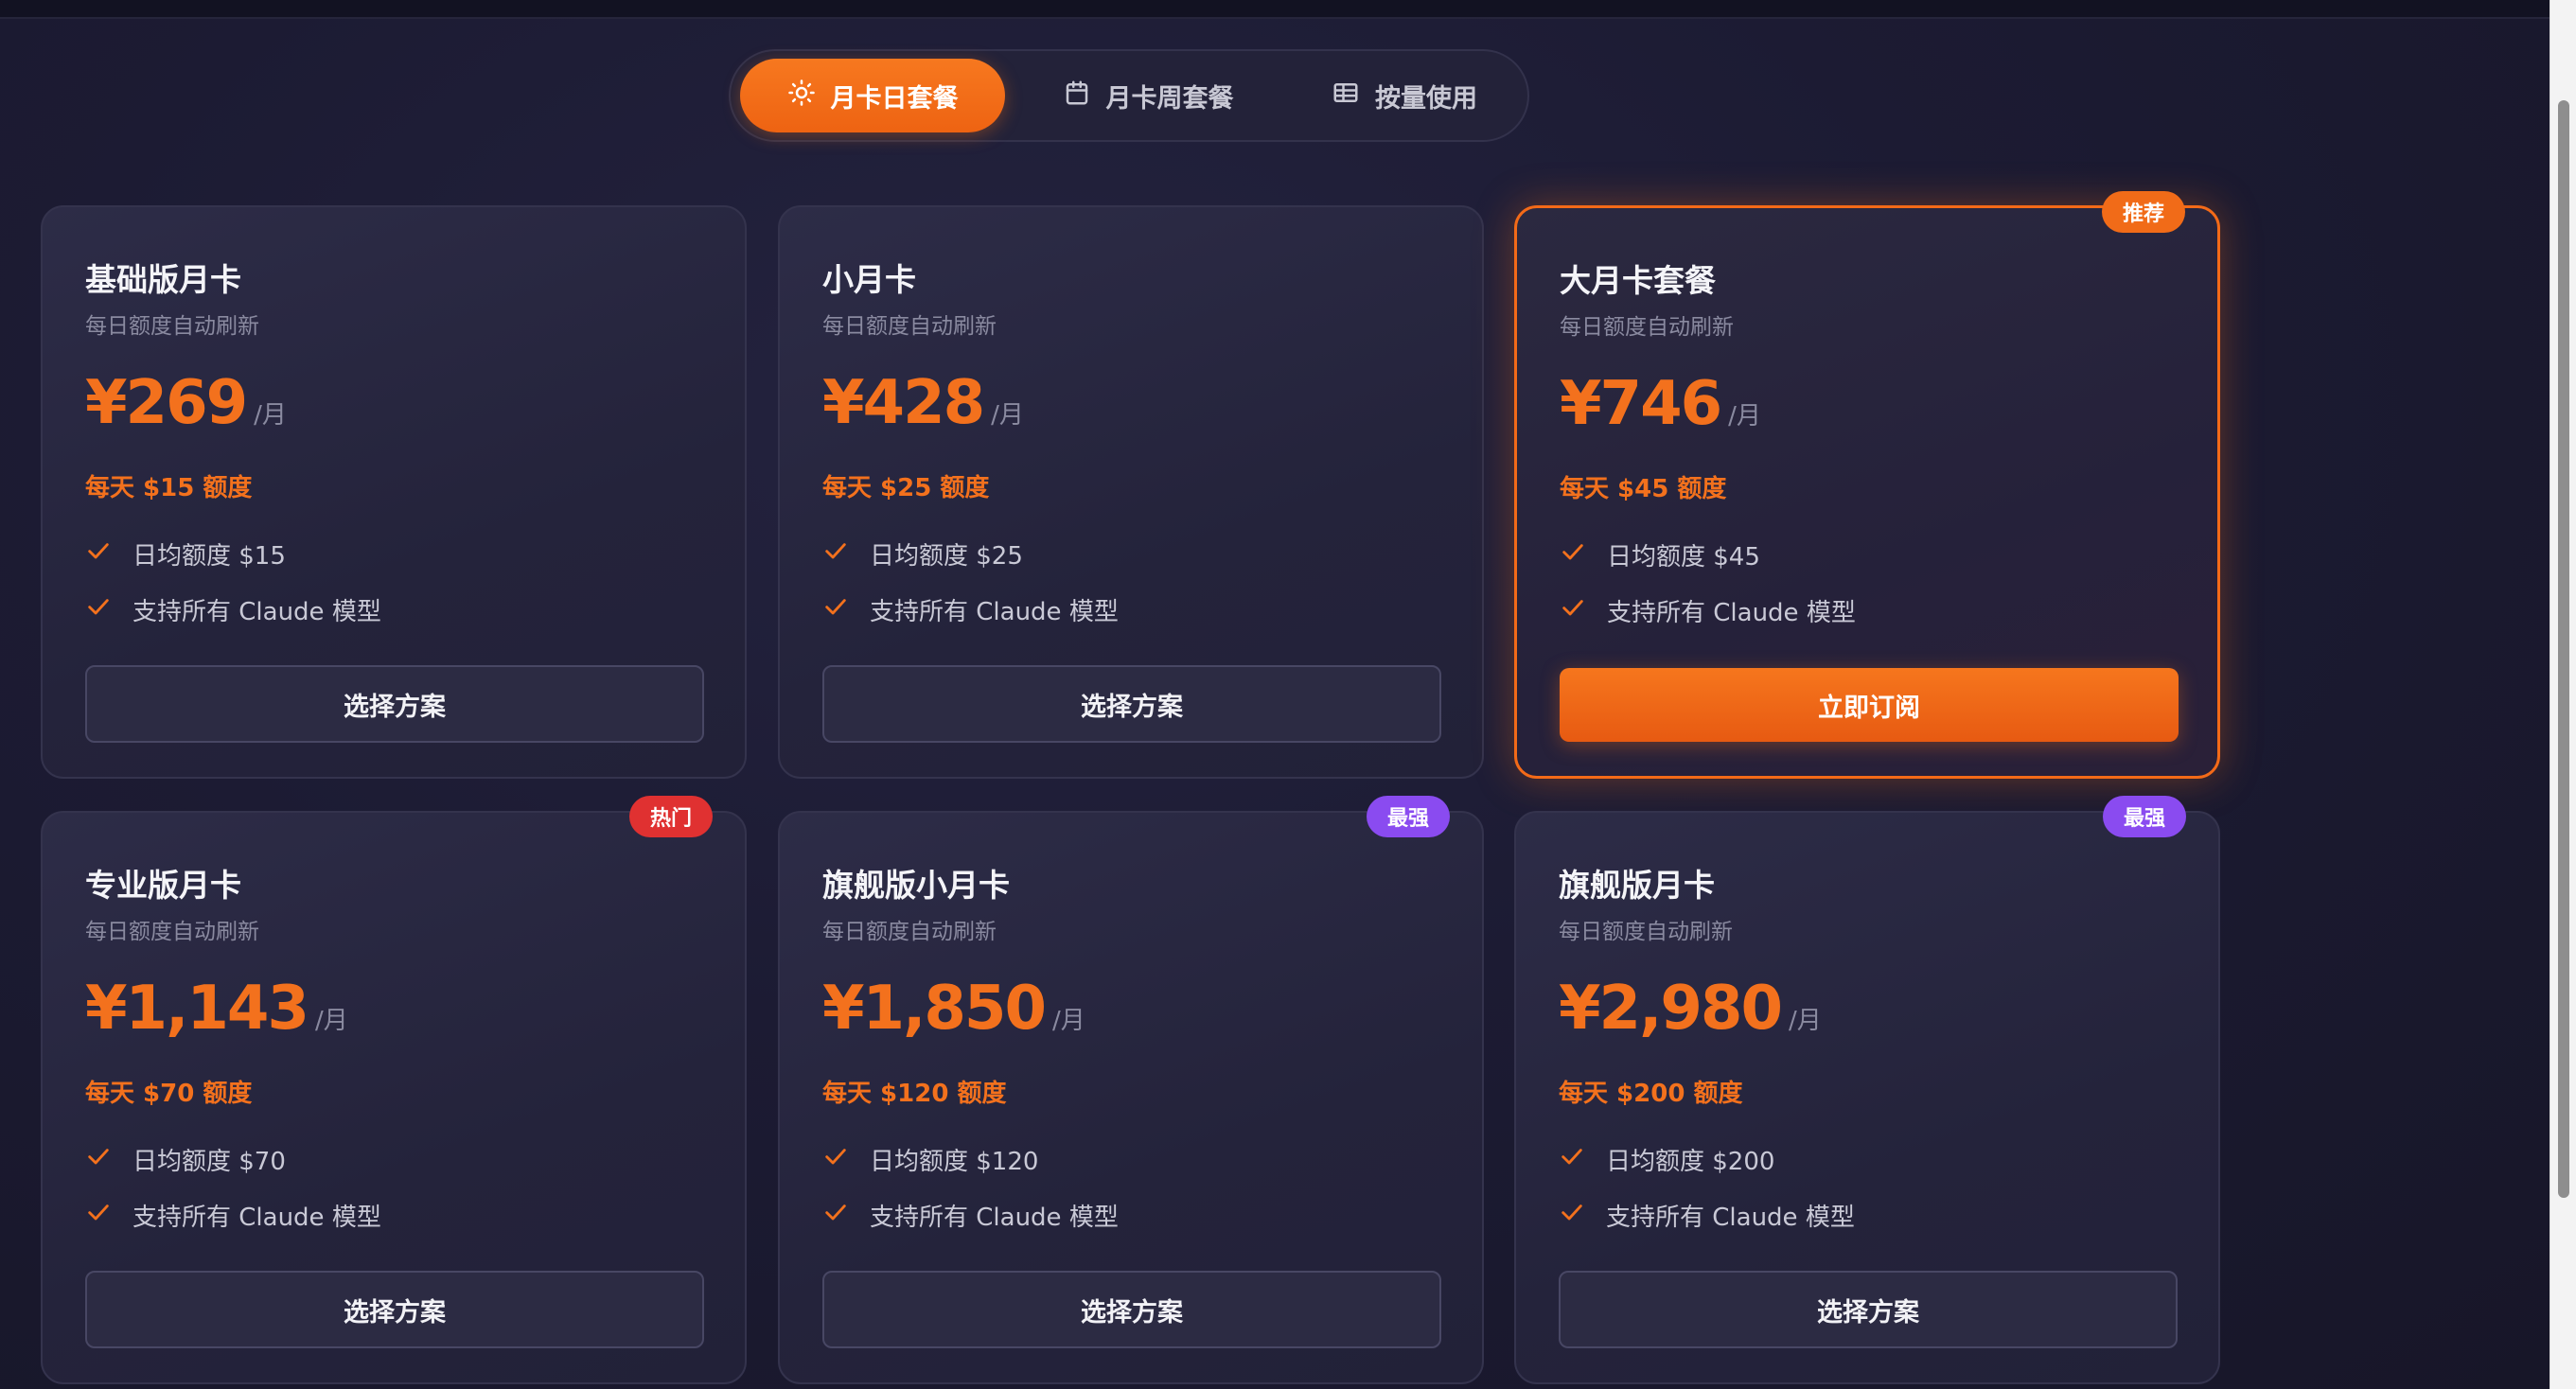  I want to click on subscribe-now-button: 立即订阅, so click(1869, 705).